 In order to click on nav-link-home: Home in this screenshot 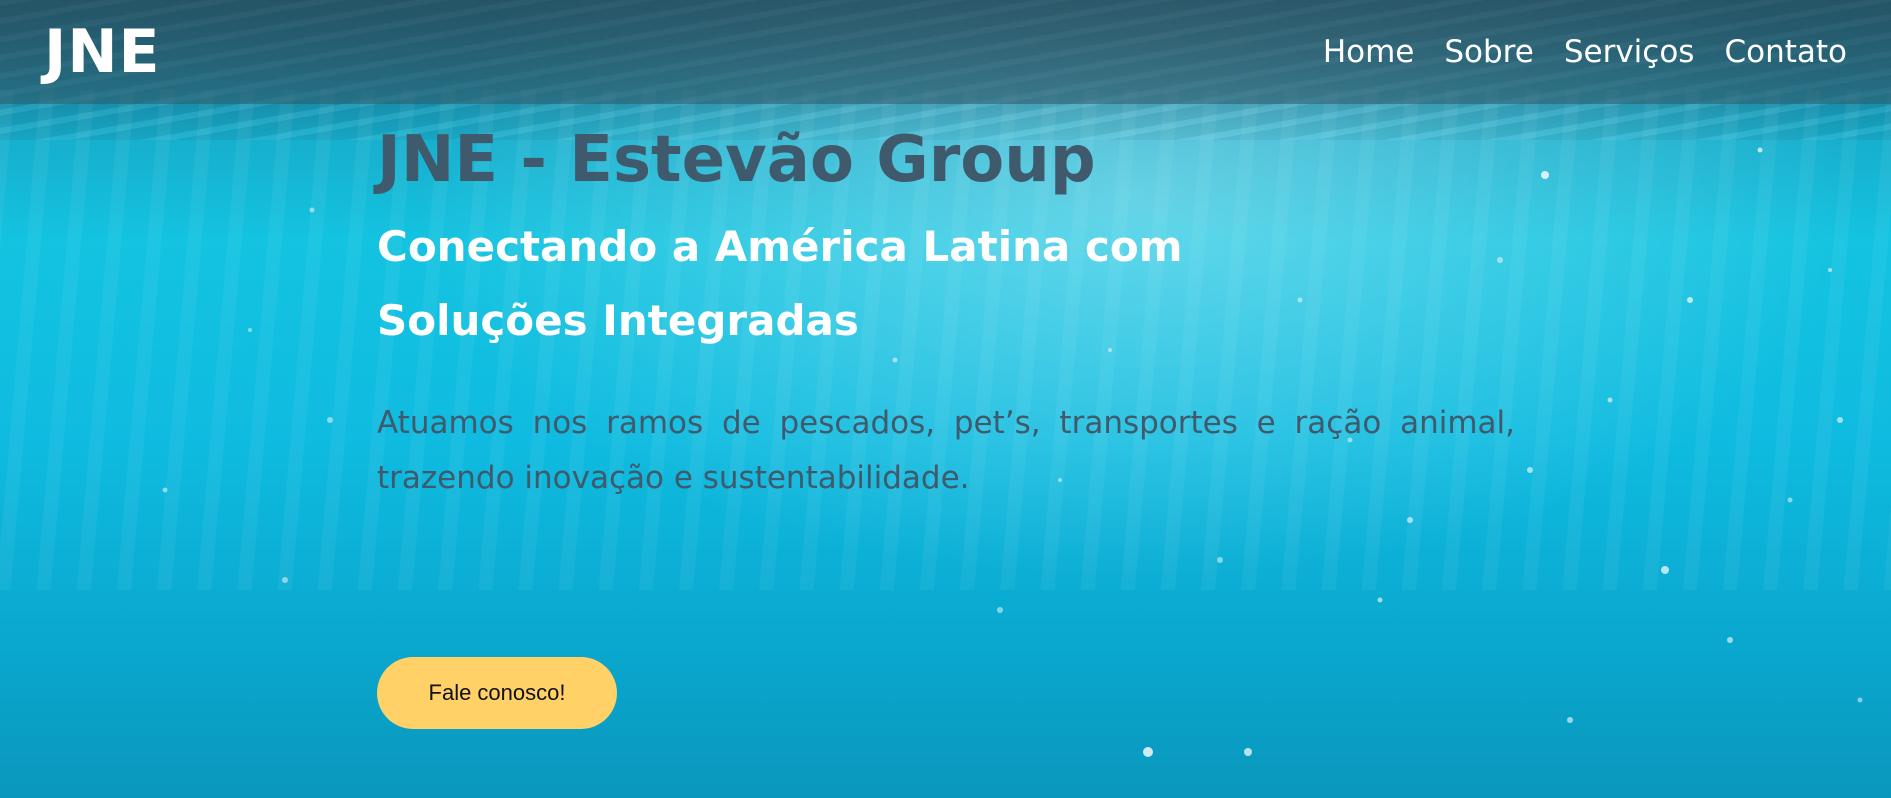, I will do `click(1369, 52)`.